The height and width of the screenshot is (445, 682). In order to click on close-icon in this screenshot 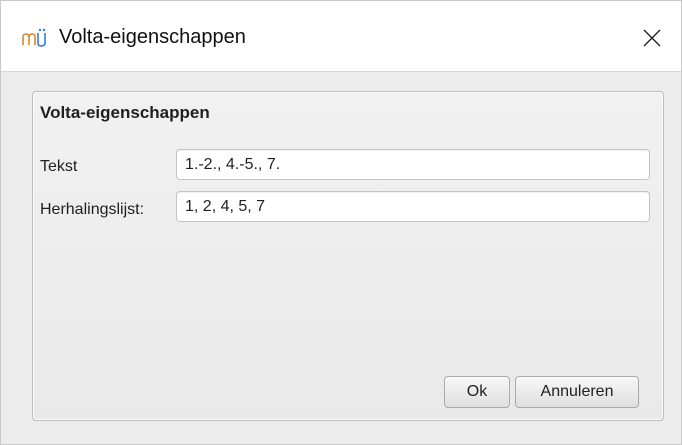, I will do `click(652, 38)`.